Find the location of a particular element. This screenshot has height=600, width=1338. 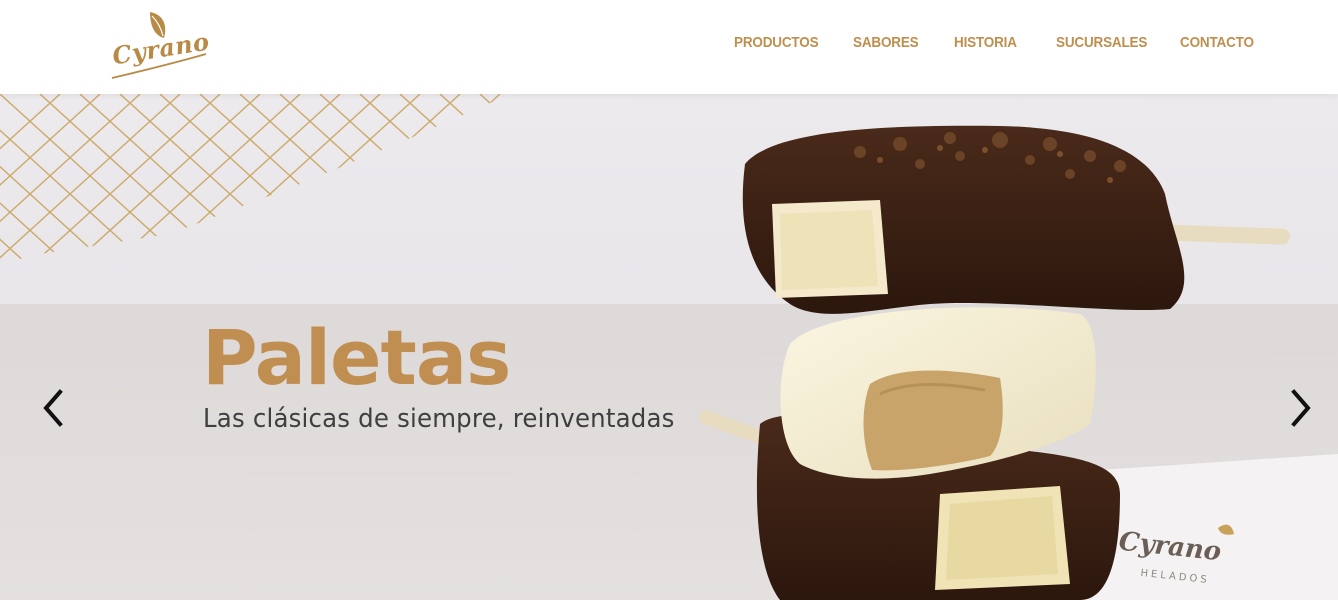

slider-next-button is located at coordinates (1301, 408).